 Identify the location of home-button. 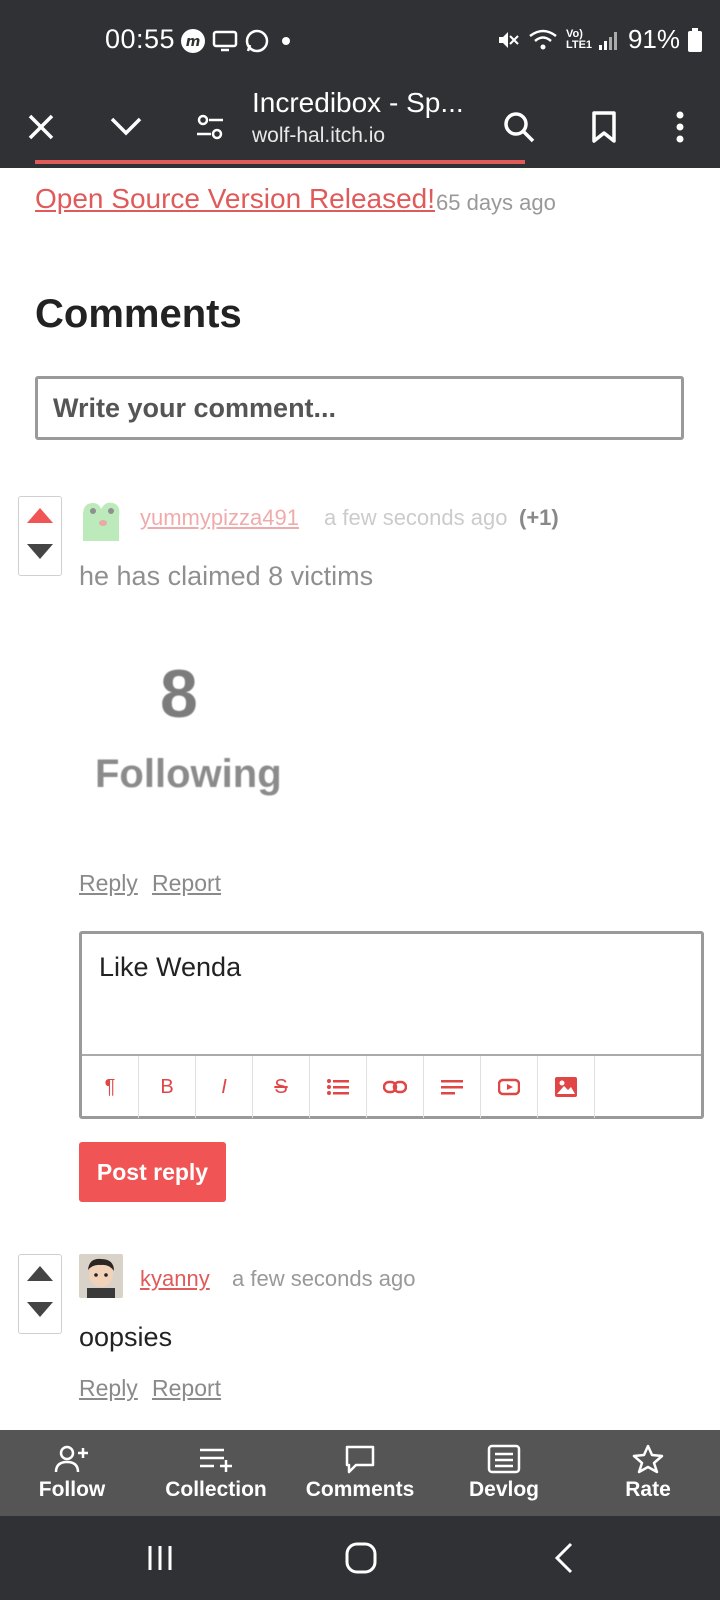
(361, 1558).